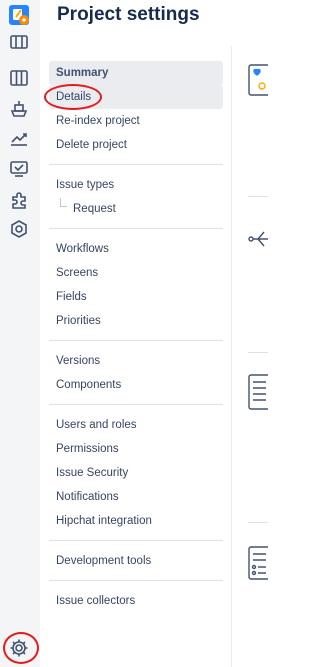 The image size is (320, 667). Describe the element at coordinates (231, 356) in the screenshot. I see `content-divider` at that location.